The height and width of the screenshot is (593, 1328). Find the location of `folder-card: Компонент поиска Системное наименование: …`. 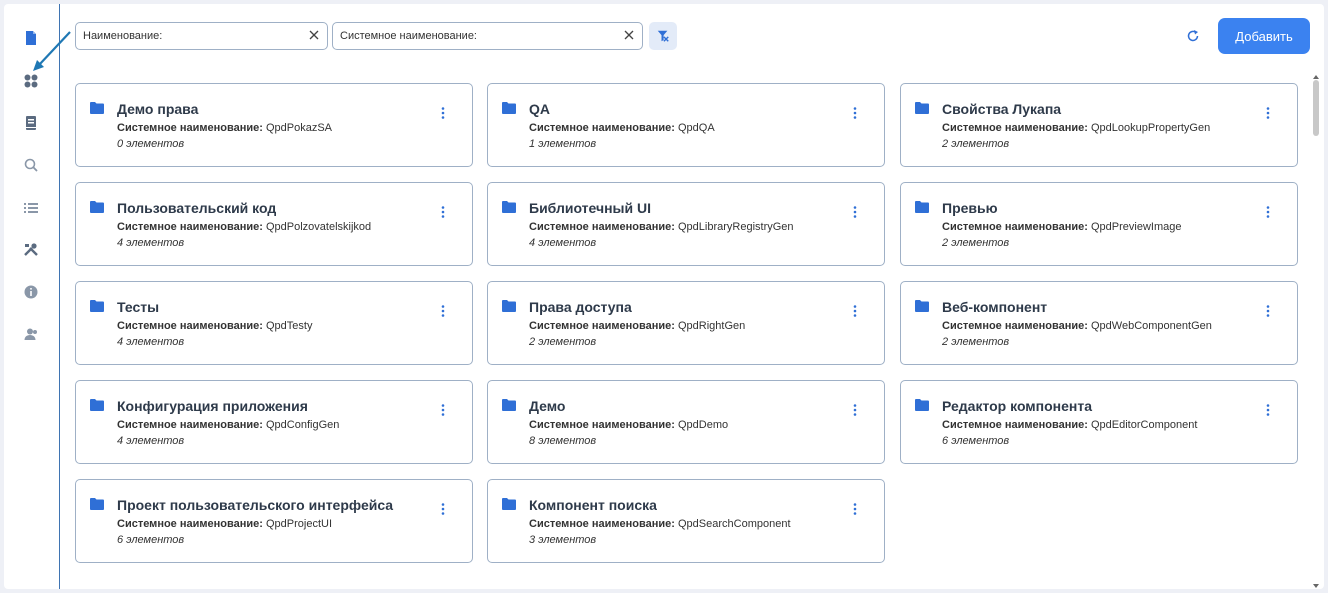

folder-card: Компонент поиска Системное наименование: … is located at coordinates (686, 521).